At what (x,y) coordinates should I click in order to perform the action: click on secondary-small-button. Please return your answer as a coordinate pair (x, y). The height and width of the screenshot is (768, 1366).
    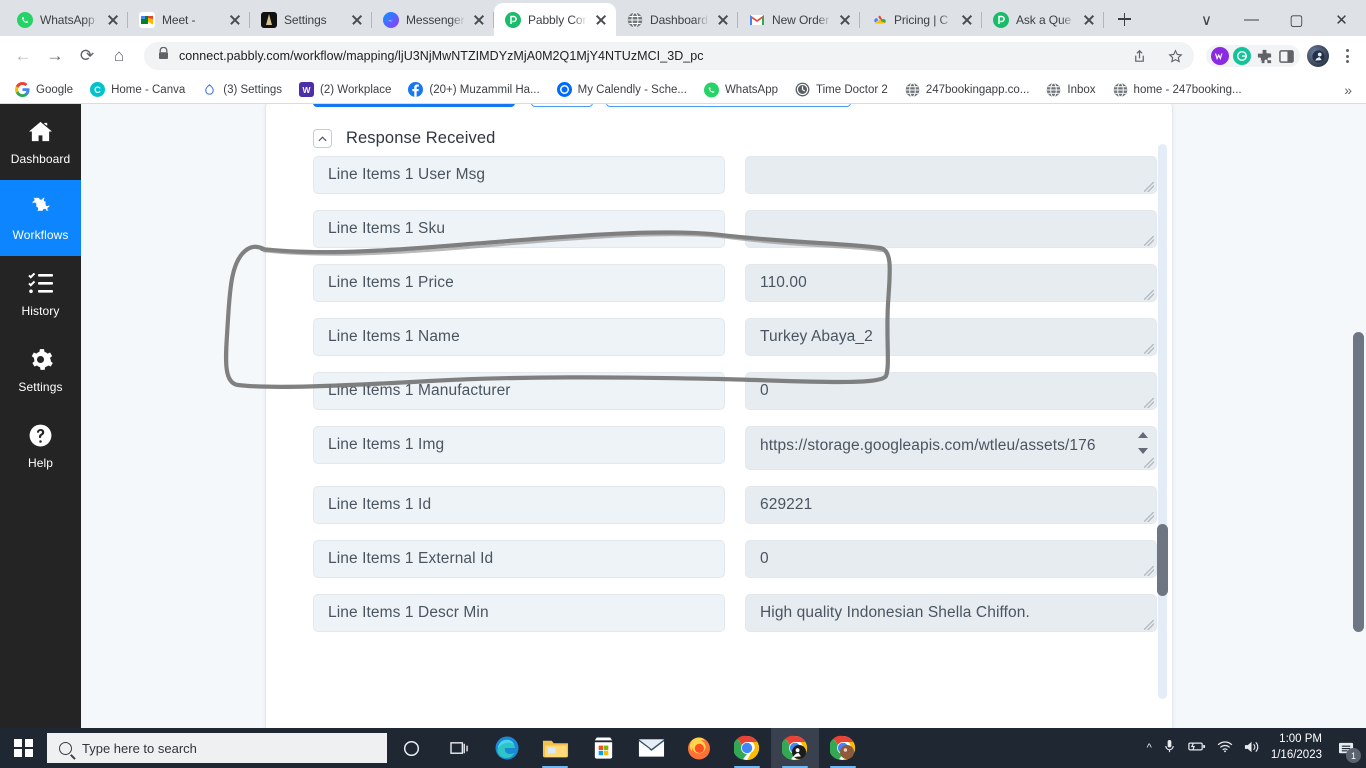
    Looking at the image, I should click on (562, 105).